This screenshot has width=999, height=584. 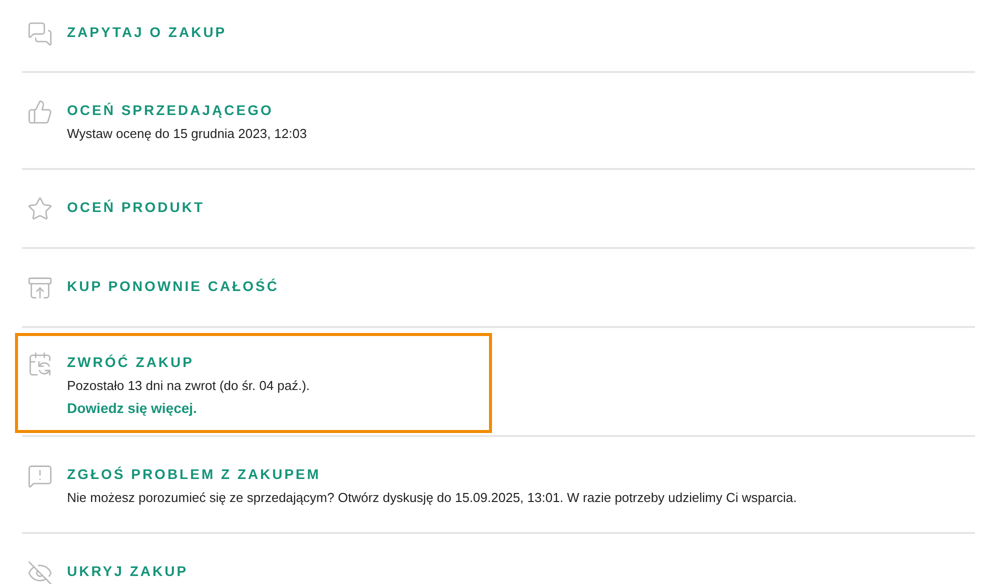 I want to click on thumbs-up-icon, so click(x=40, y=112).